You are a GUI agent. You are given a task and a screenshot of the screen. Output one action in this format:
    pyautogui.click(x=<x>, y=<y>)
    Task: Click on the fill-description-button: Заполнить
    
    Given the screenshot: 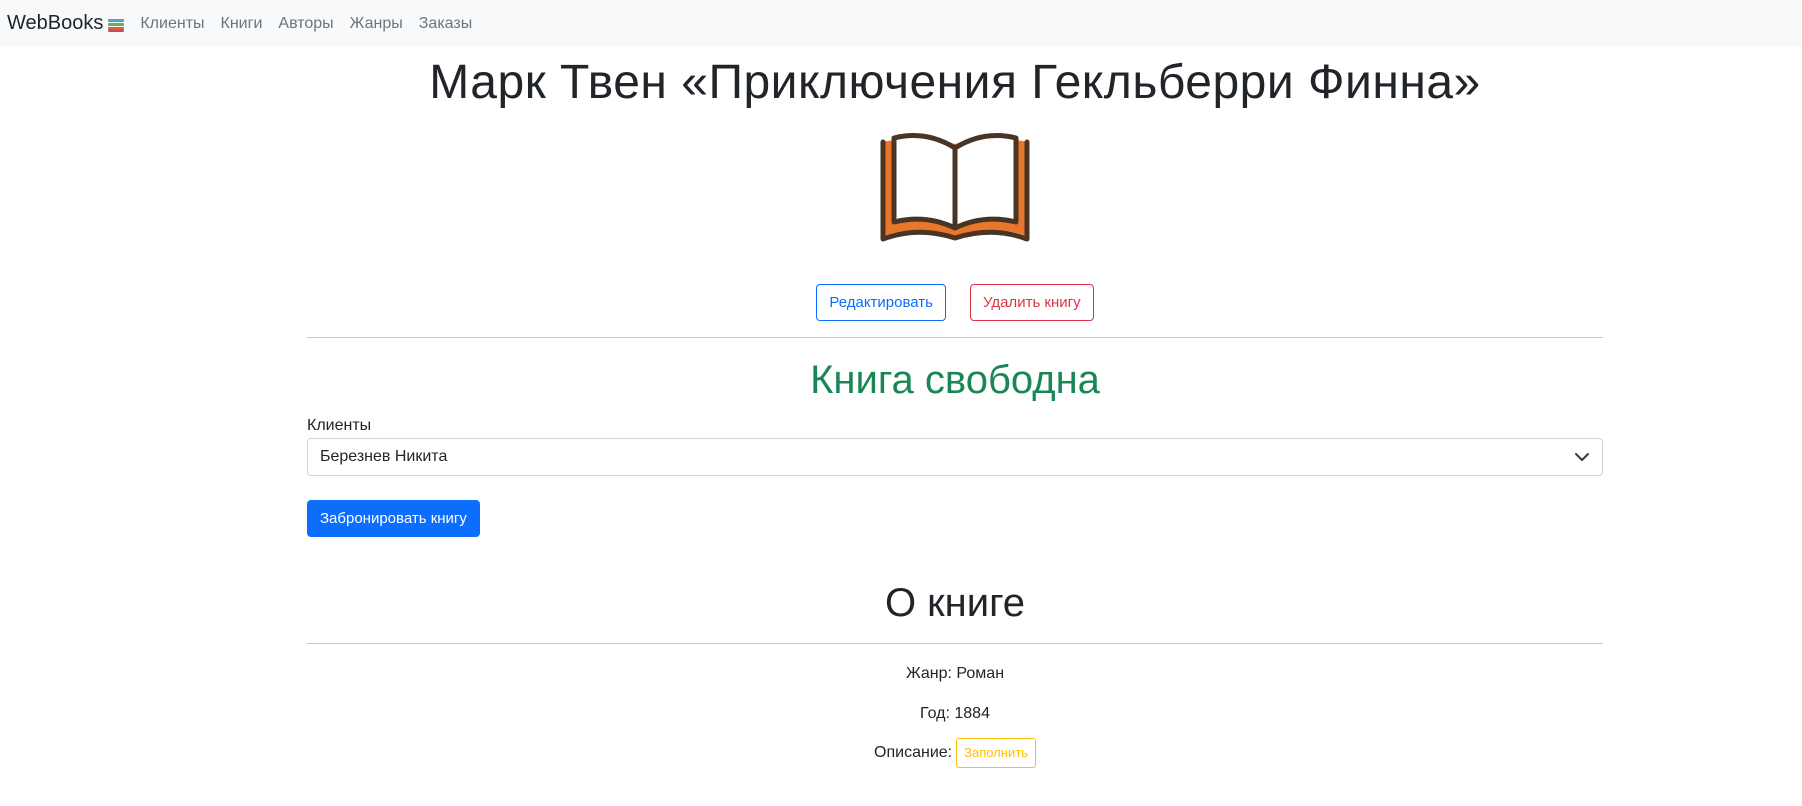 What is the action you would take?
    pyautogui.click(x=996, y=753)
    